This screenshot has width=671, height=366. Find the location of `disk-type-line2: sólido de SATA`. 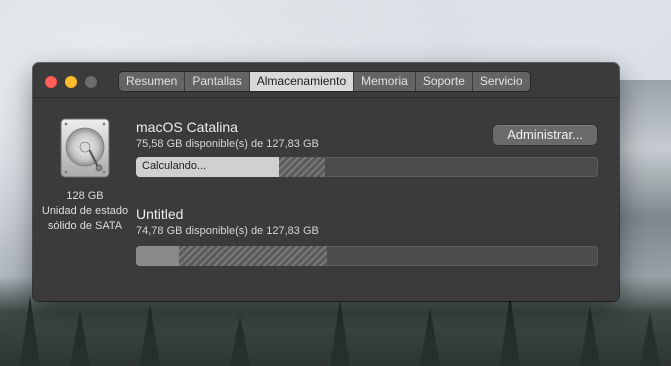

disk-type-line2: sólido de SATA is located at coordinates (85, 226).